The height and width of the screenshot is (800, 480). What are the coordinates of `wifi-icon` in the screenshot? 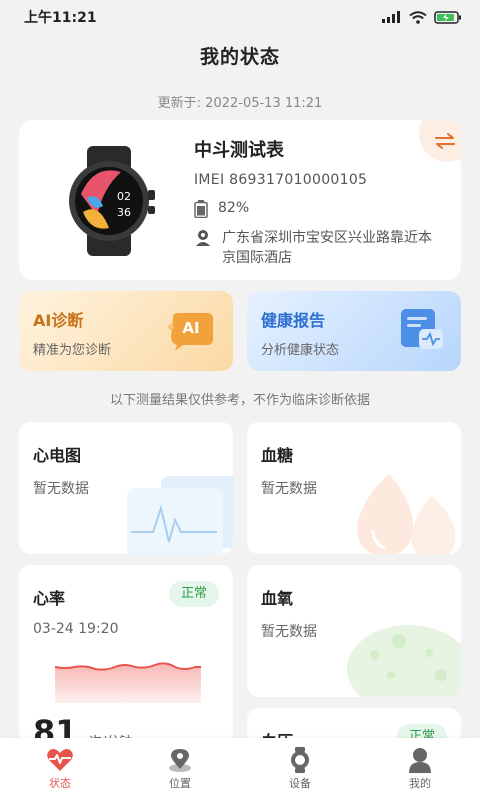 It's located at (418, 17).